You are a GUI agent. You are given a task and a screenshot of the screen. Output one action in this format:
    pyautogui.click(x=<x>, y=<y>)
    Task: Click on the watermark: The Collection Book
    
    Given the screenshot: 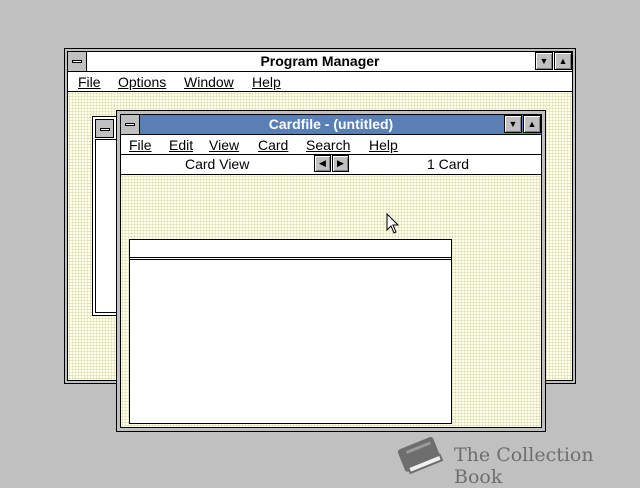 What is the action you would take?
    pyautogui.click(x=512, y=460)
    